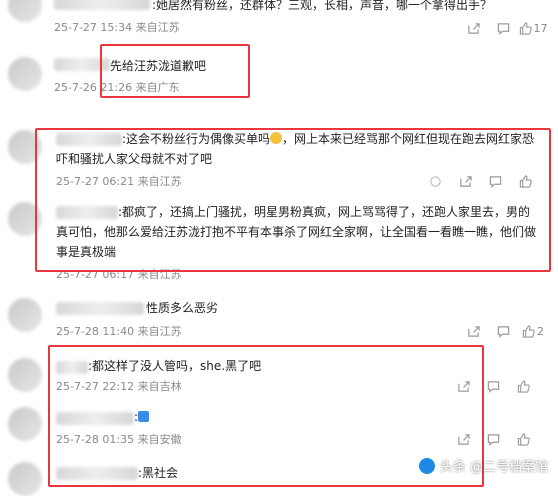  What do you see at coordinates (93, 27) in the screenshot?
I see `comment-time: 25-7-27 15:34` at bounding box center [93, 27].